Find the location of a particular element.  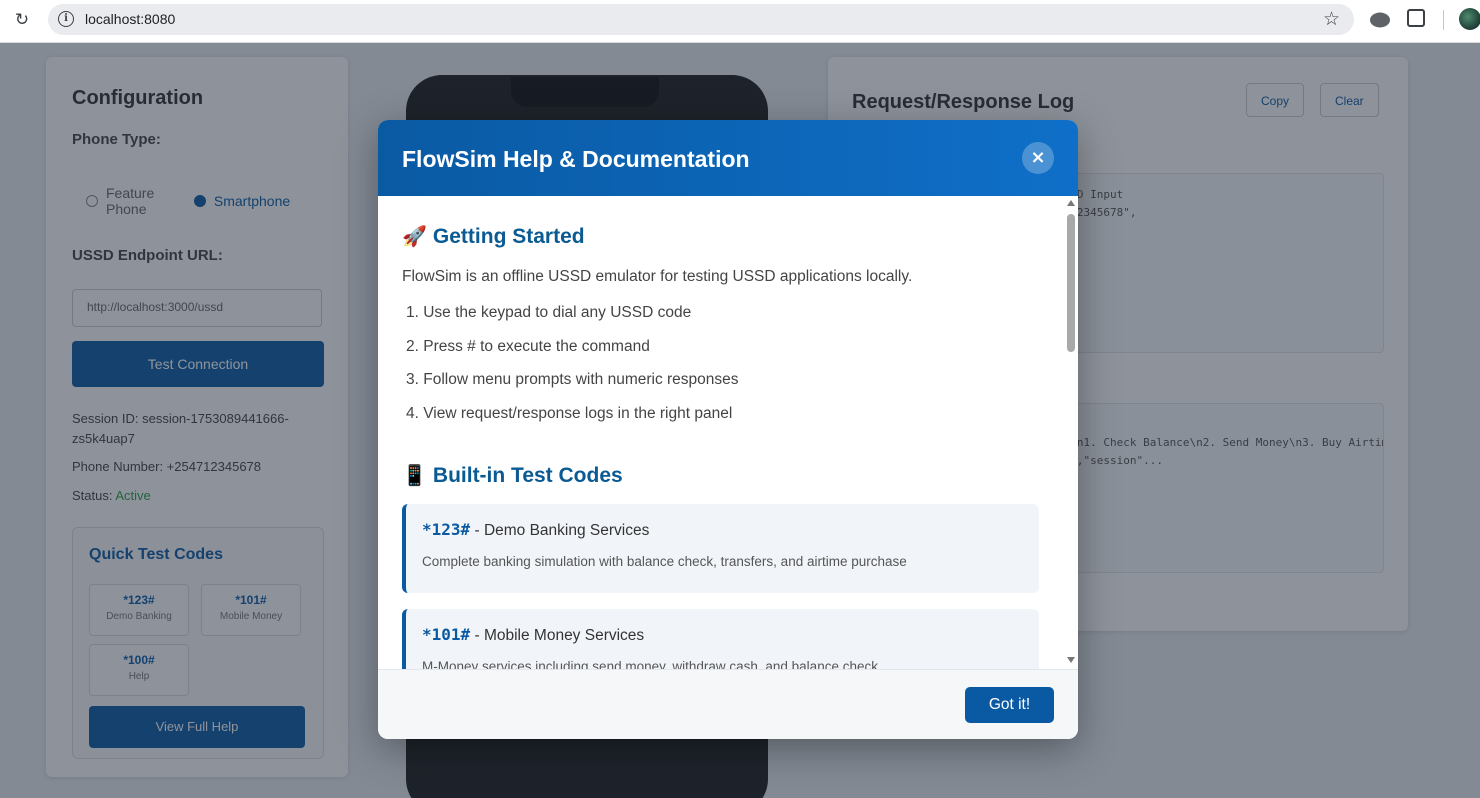

rocket-icon: 🚀 is located at coordinates (414, 236).